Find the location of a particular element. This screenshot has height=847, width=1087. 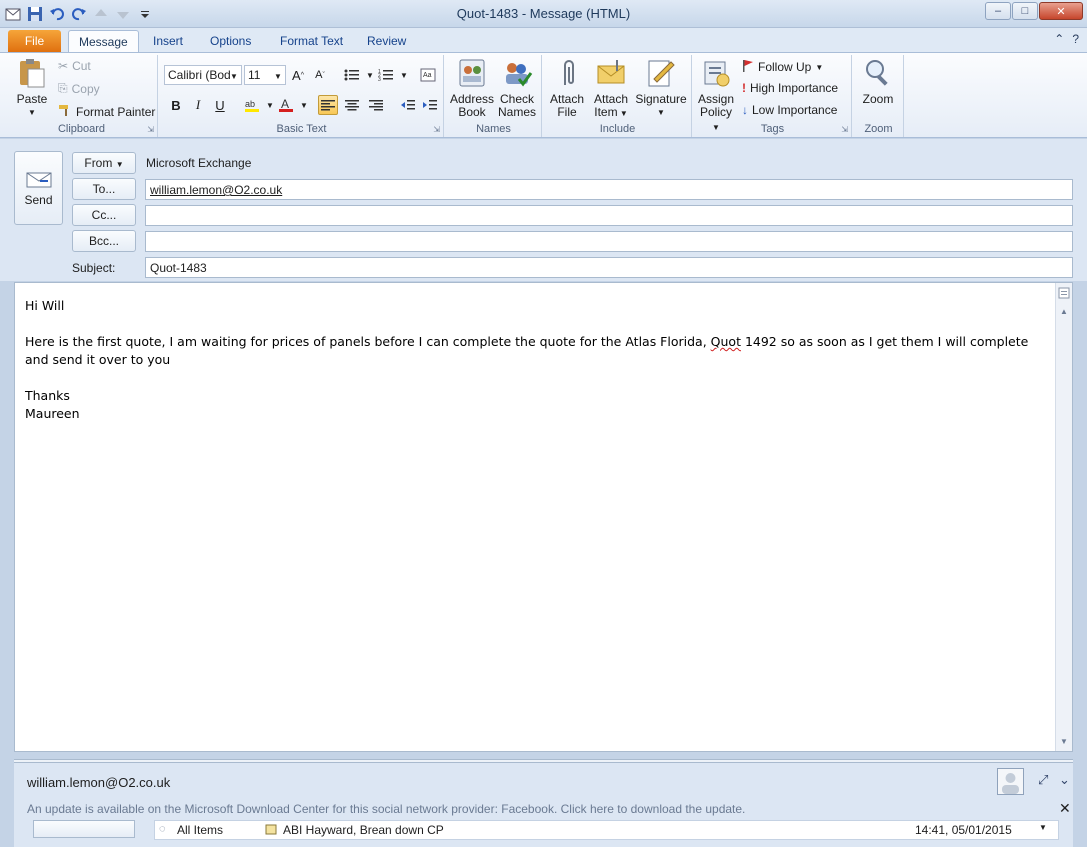

window-controls: – □ ✕ is located at coordinates (1034, 11).